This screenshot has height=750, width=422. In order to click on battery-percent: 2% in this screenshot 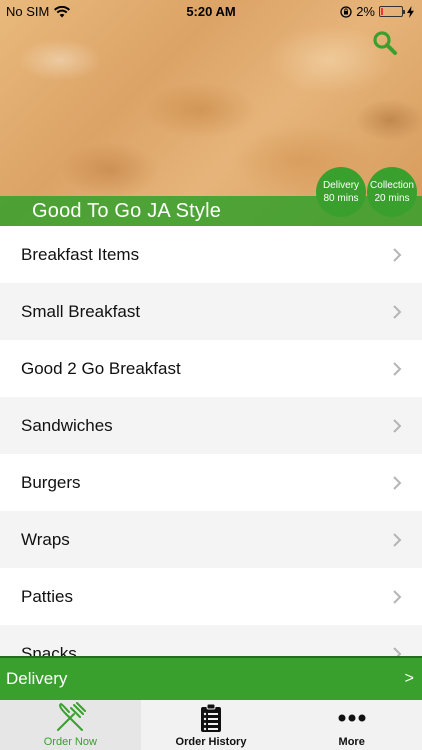, I will do `click(365, 11)`.